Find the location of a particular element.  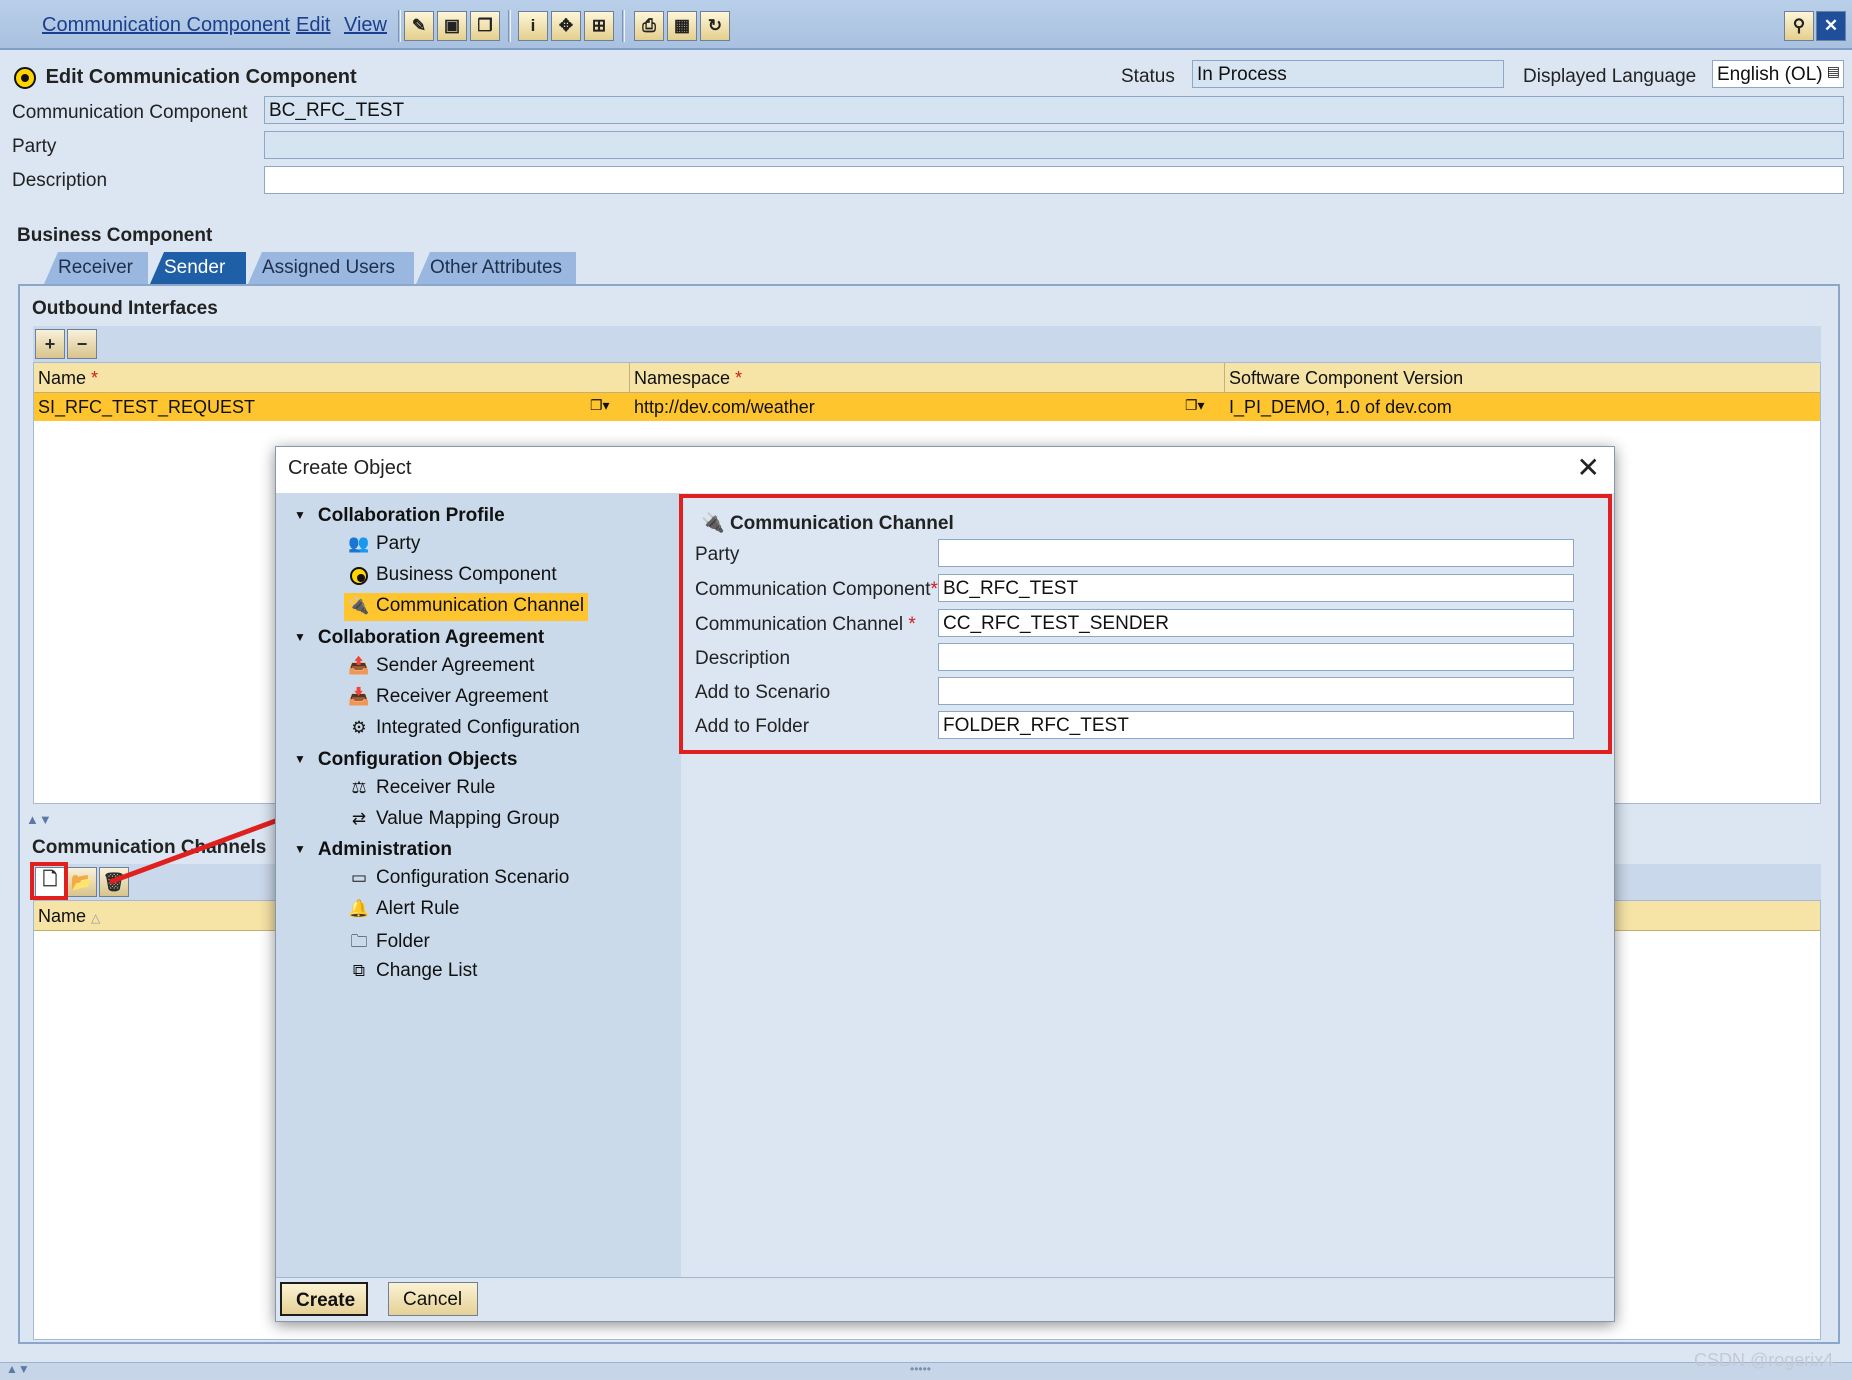

integrated-configuration-icon: ⚙ is located at coordinates (359, 727).